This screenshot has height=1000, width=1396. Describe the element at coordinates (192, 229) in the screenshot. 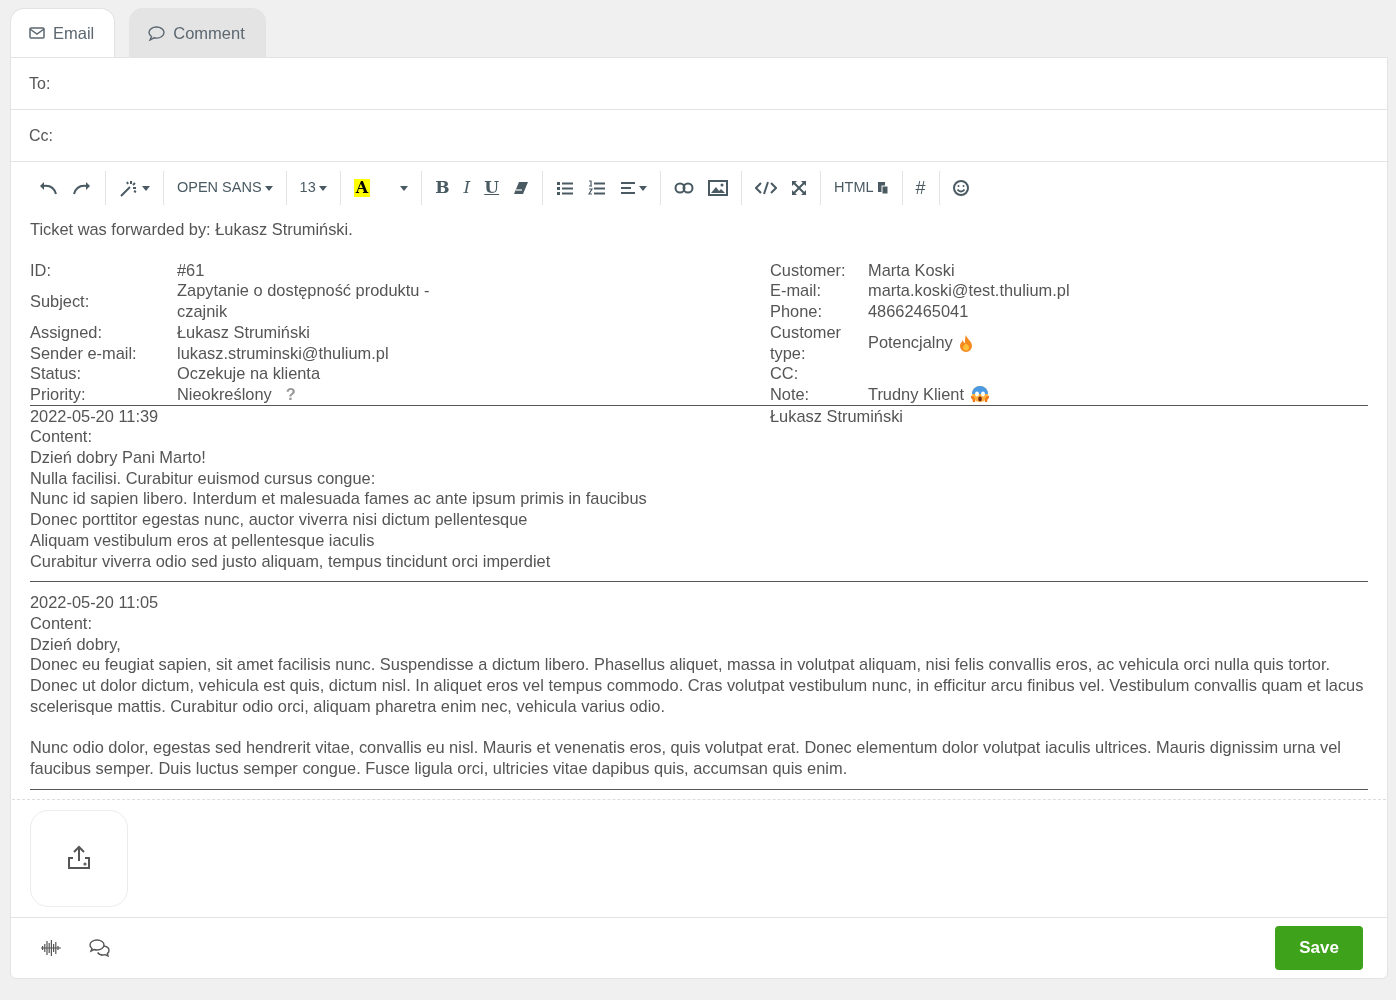

I see `forwarded-note: Ticket was forwarded by: Łukasz Strumiński.` at that location.